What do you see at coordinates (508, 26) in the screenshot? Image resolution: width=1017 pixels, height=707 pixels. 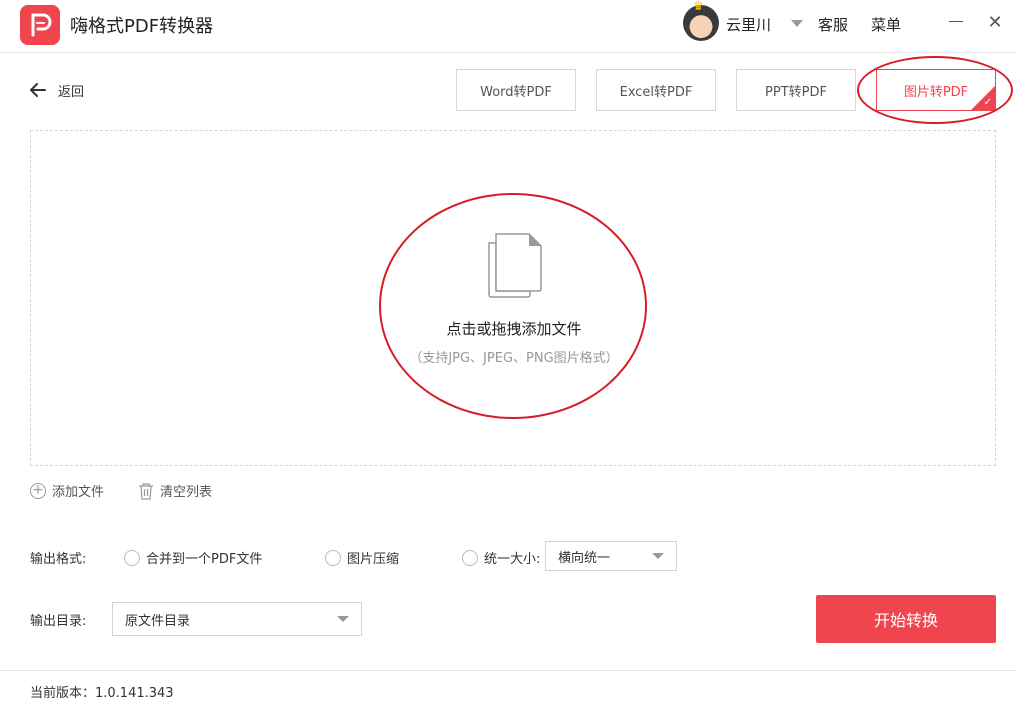 I see `title-bar: 嗨格式PDF转换器 ♛ 云里川 客服 菜单 ✕` at bounding box center [508, 26].